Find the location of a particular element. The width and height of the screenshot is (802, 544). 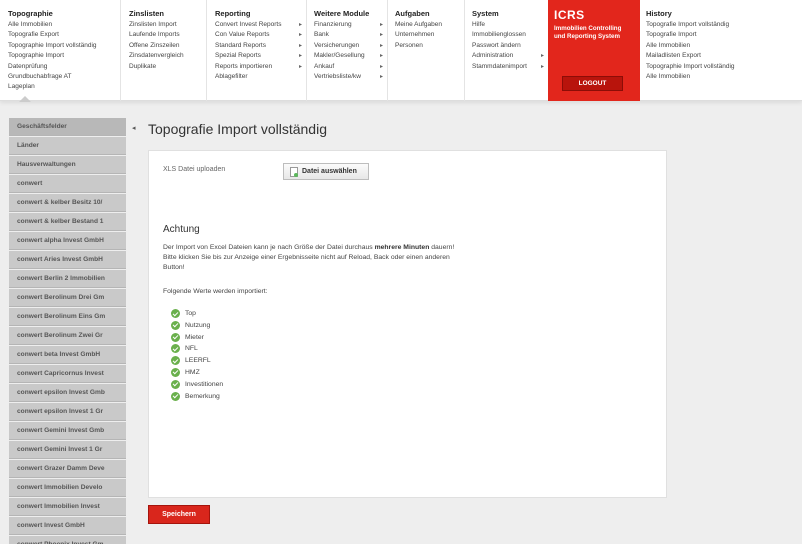

nav-item: Standard Reports ▸ is located at coordinates (260, 46).